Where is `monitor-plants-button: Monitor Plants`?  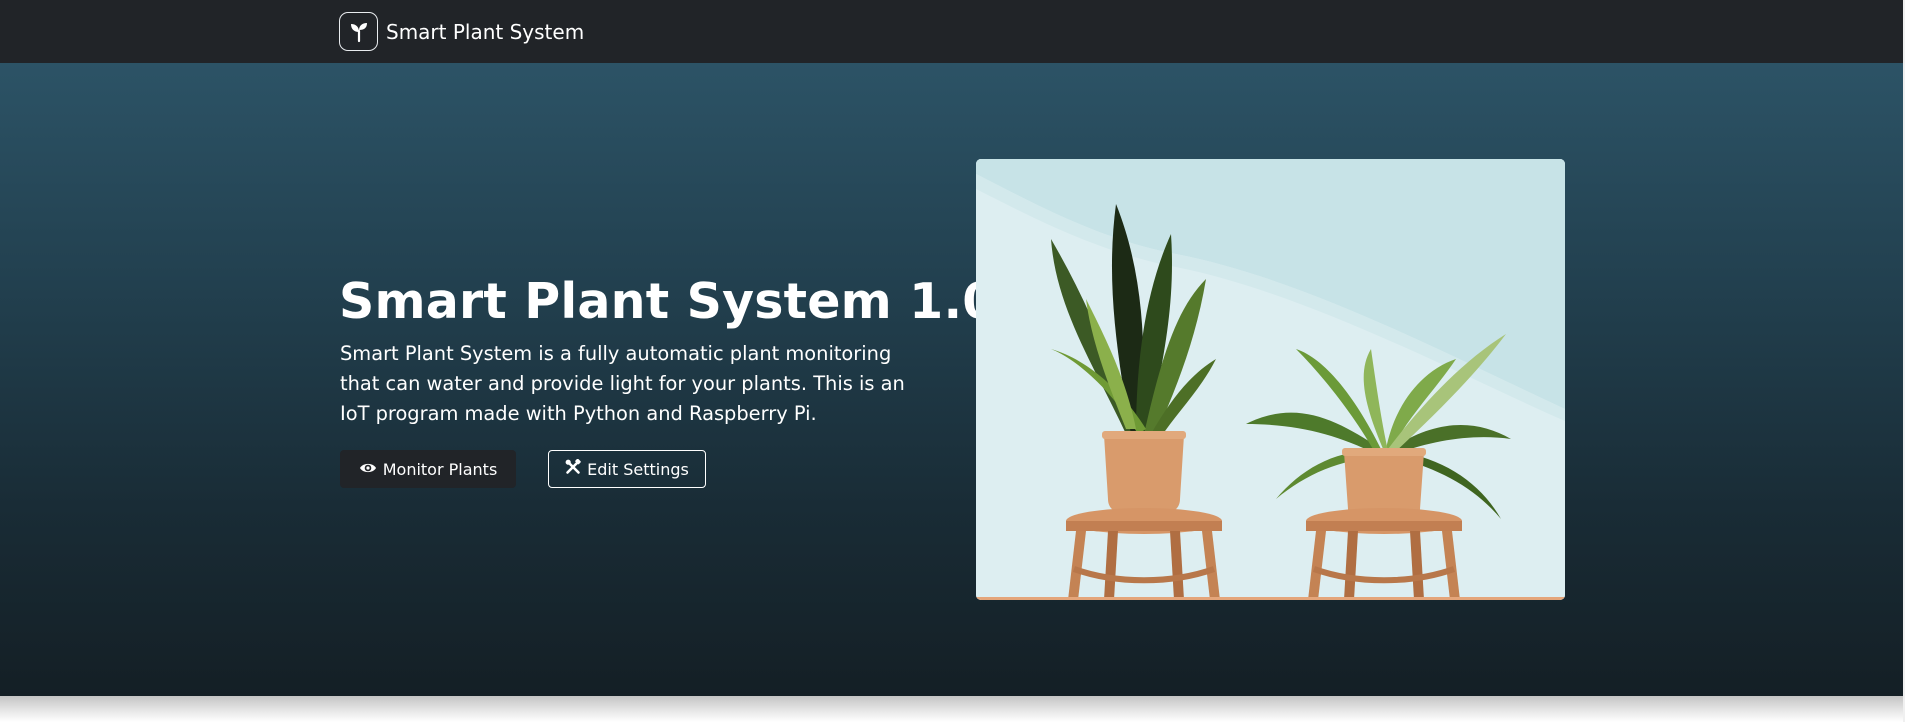
monitor-plants-button: Monitor Plants is located at coordinates (428, 469).